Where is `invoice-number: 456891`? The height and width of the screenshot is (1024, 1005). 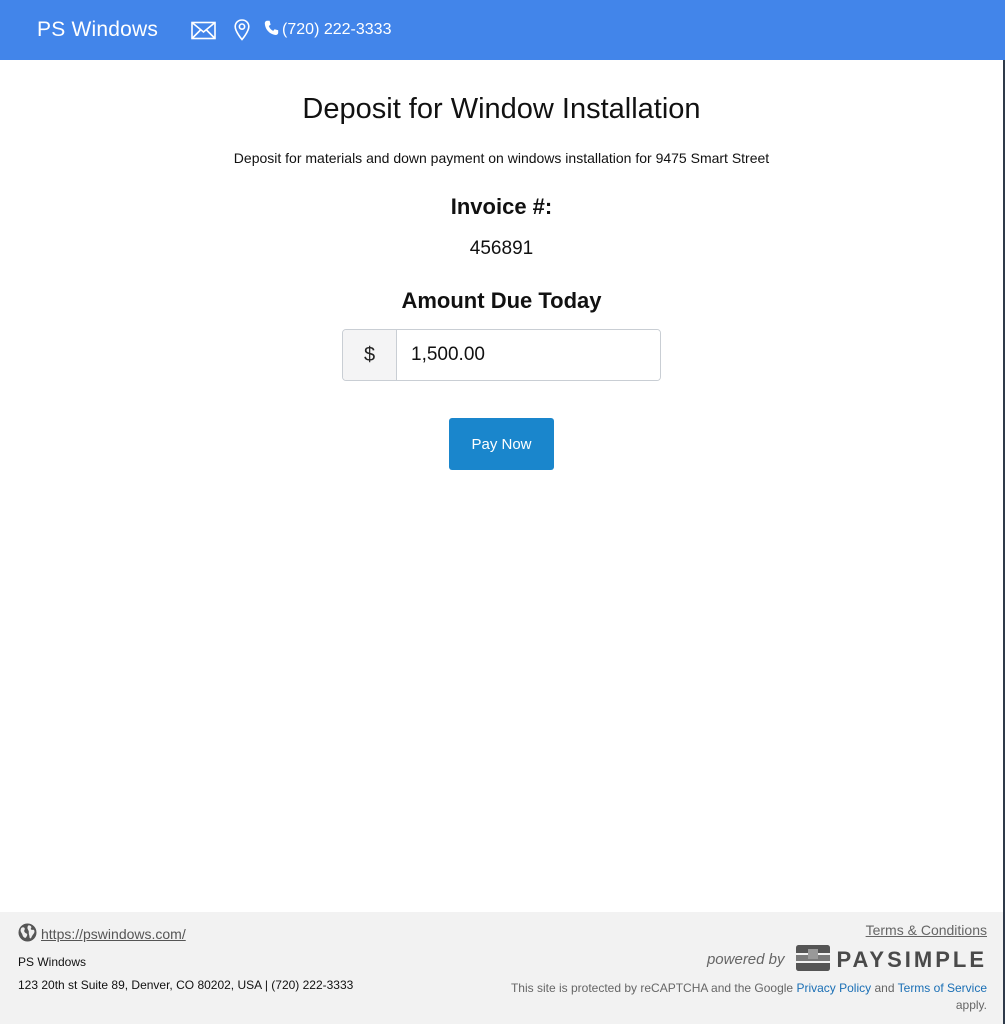
invoice-number: 456891 is located at coordinates (501, 248).